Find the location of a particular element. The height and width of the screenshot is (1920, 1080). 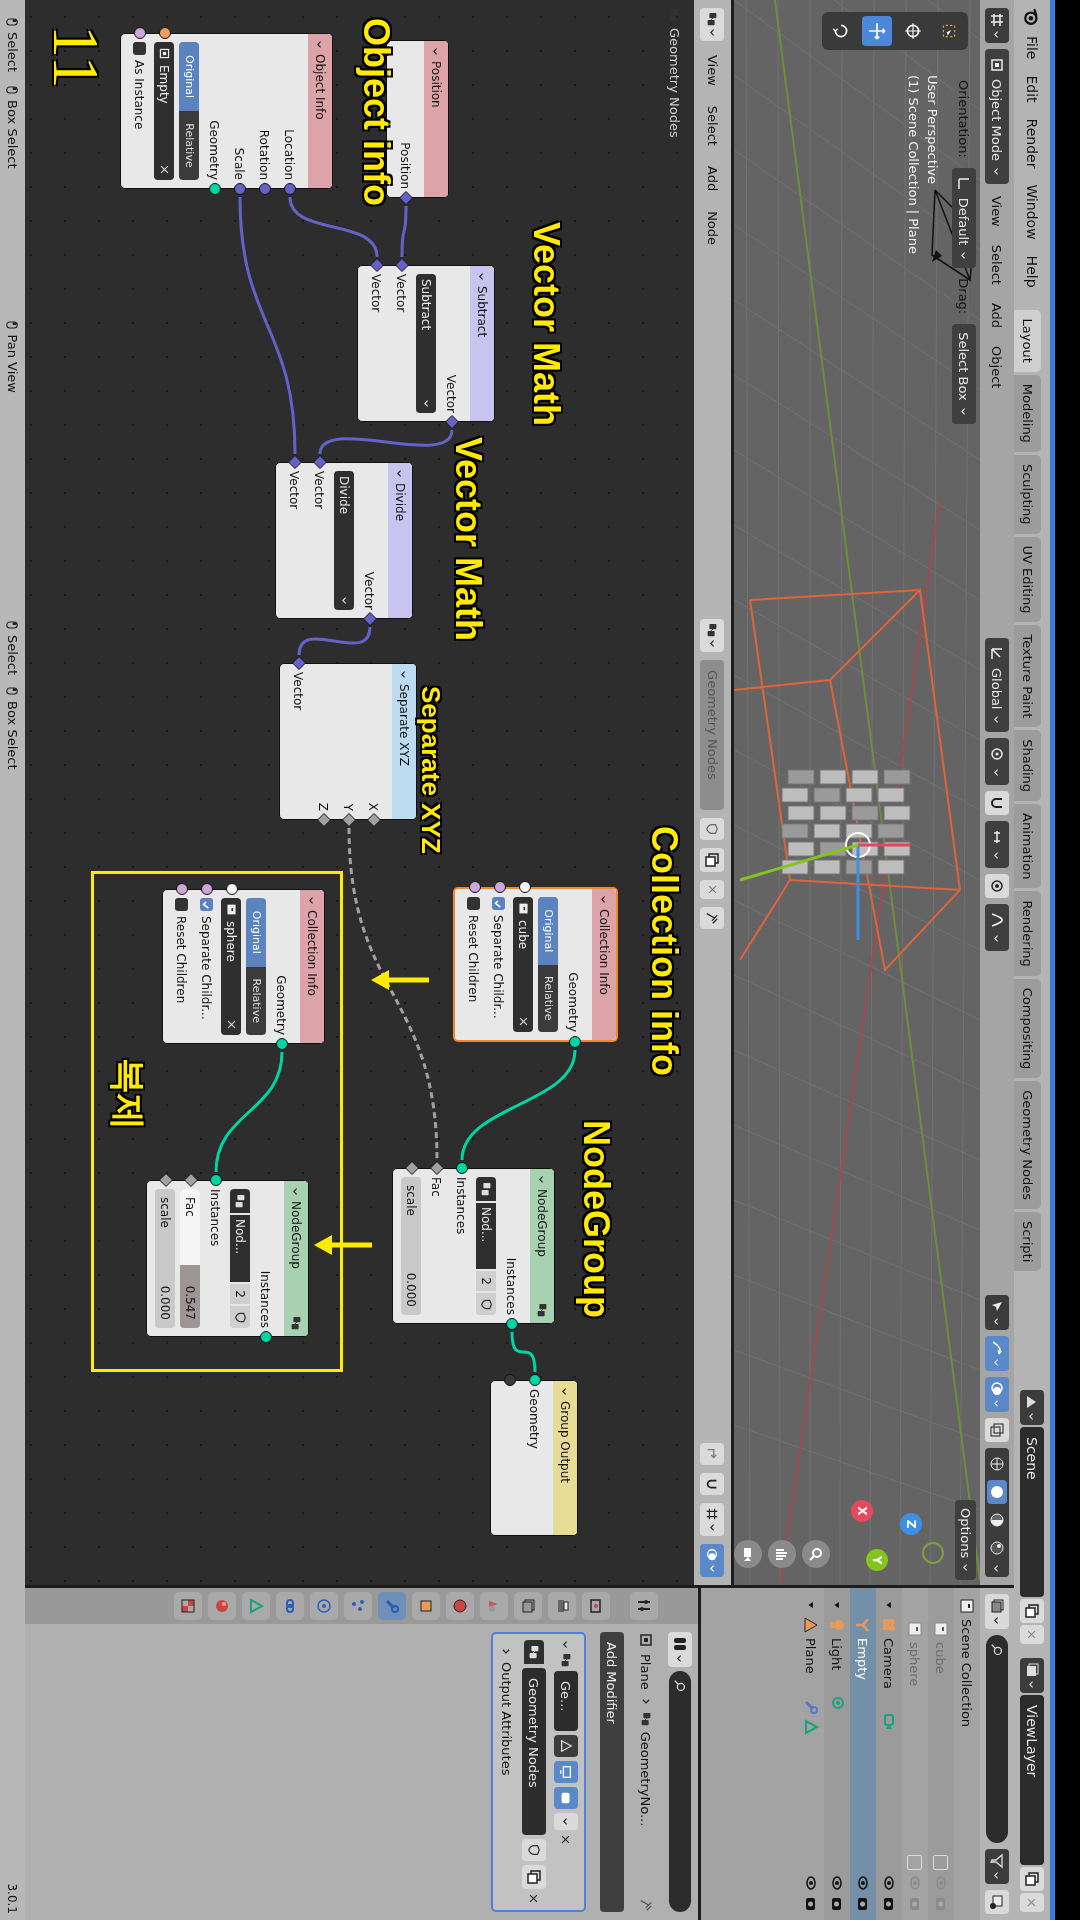

socket-label: X is located at coordinates (373, 806).